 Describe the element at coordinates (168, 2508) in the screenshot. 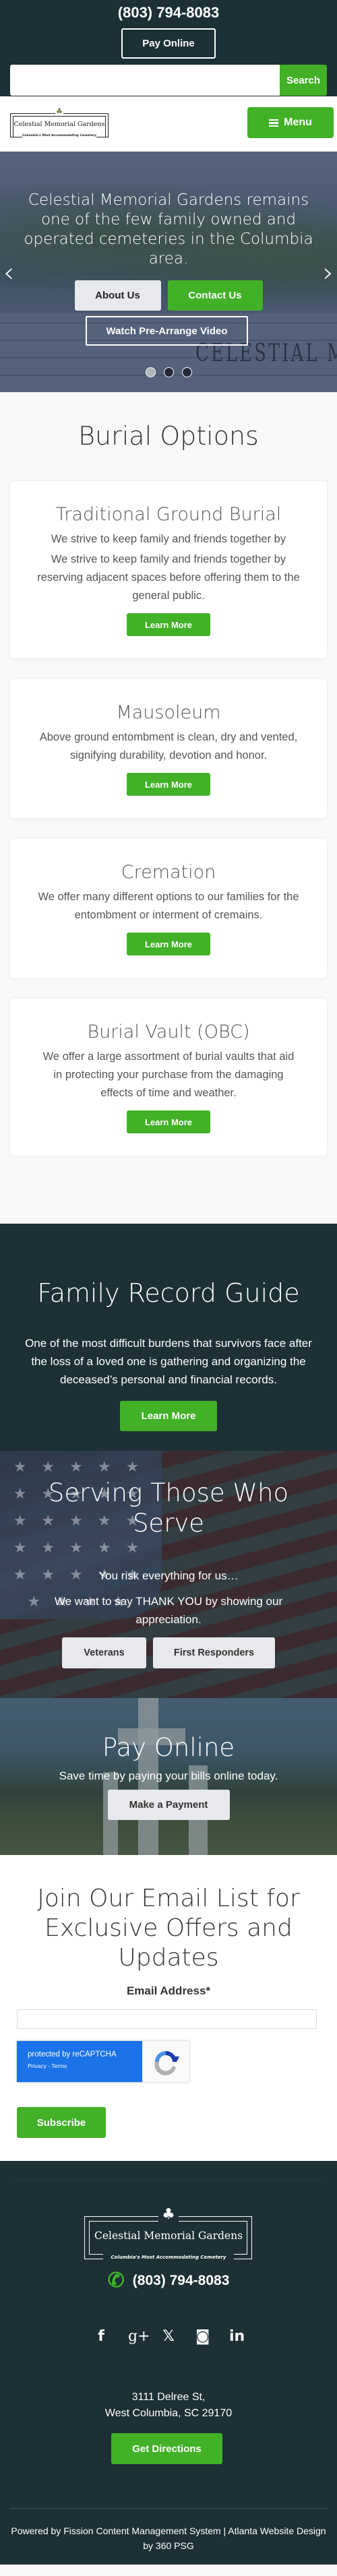

I see `footer-divider-bottom` at that location.